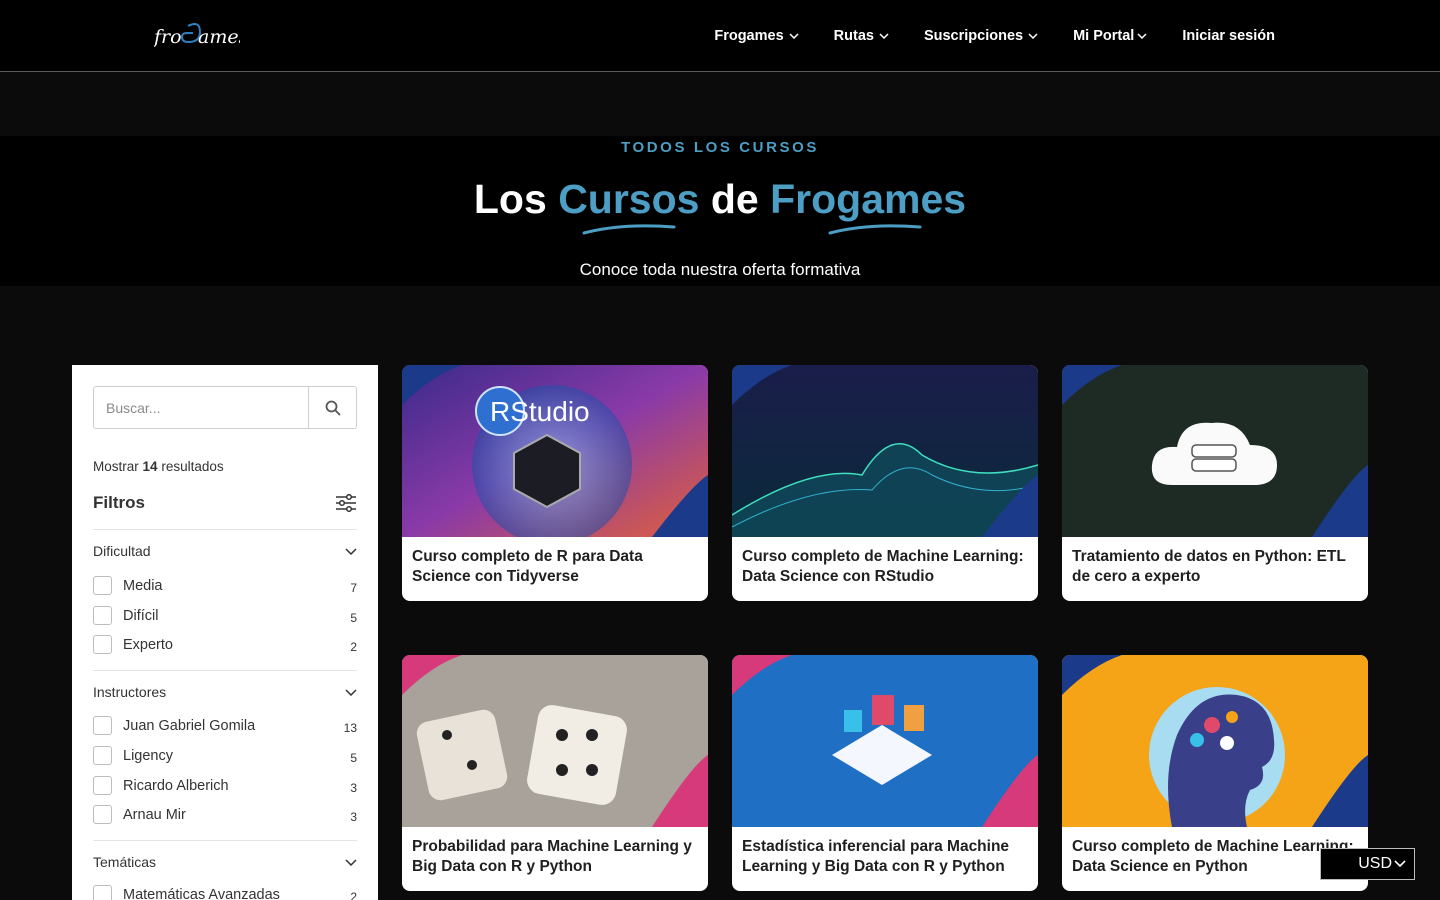 Image resolution: width=1440 pixels, height=900 pixels. Describe the element at coordinates (540, 411) in the screenshot. I see `thumb-text-1: RStudio` at that location.